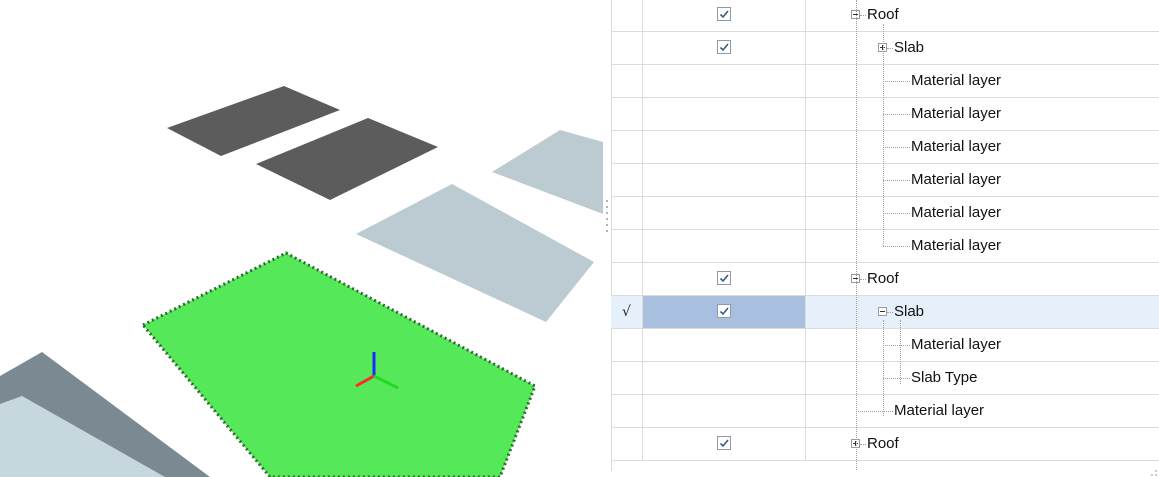  Describe the element at coordinates (982, 378) in the screenshot. I see `tree-node-cell: Slab Type` at that location.